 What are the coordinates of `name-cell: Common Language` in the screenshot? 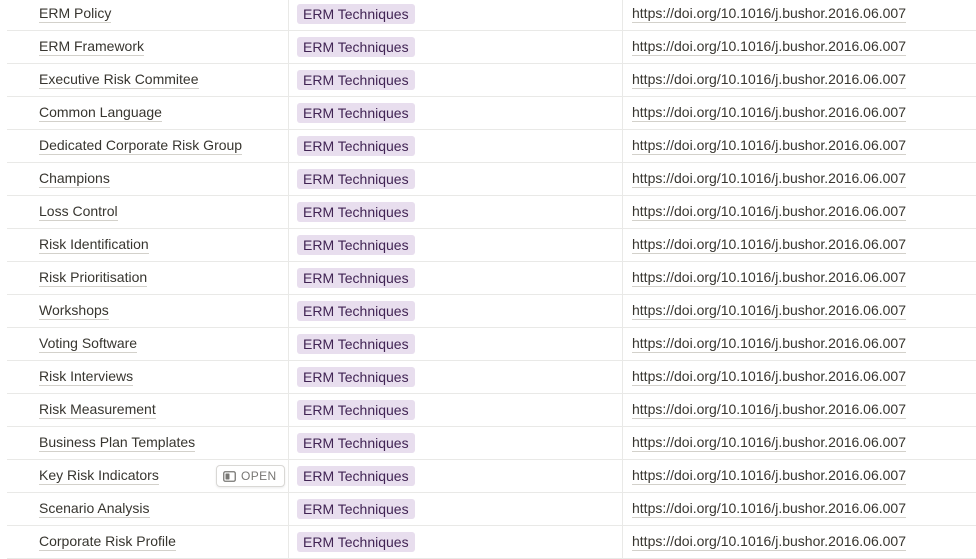 It's located at (148, 113).